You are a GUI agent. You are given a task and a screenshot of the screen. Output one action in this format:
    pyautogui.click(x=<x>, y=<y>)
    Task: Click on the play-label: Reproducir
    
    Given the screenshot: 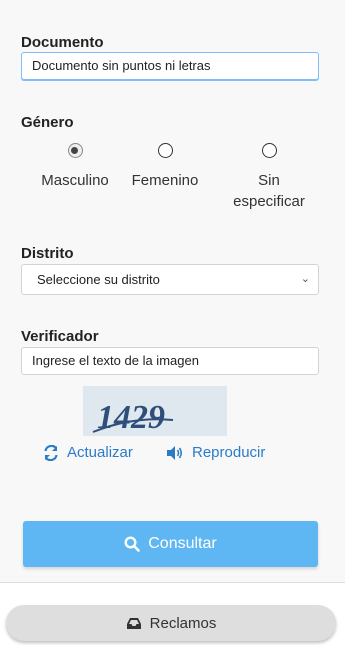 What is the action you would take?
    pyautogui.click(x=229, y=452)
    